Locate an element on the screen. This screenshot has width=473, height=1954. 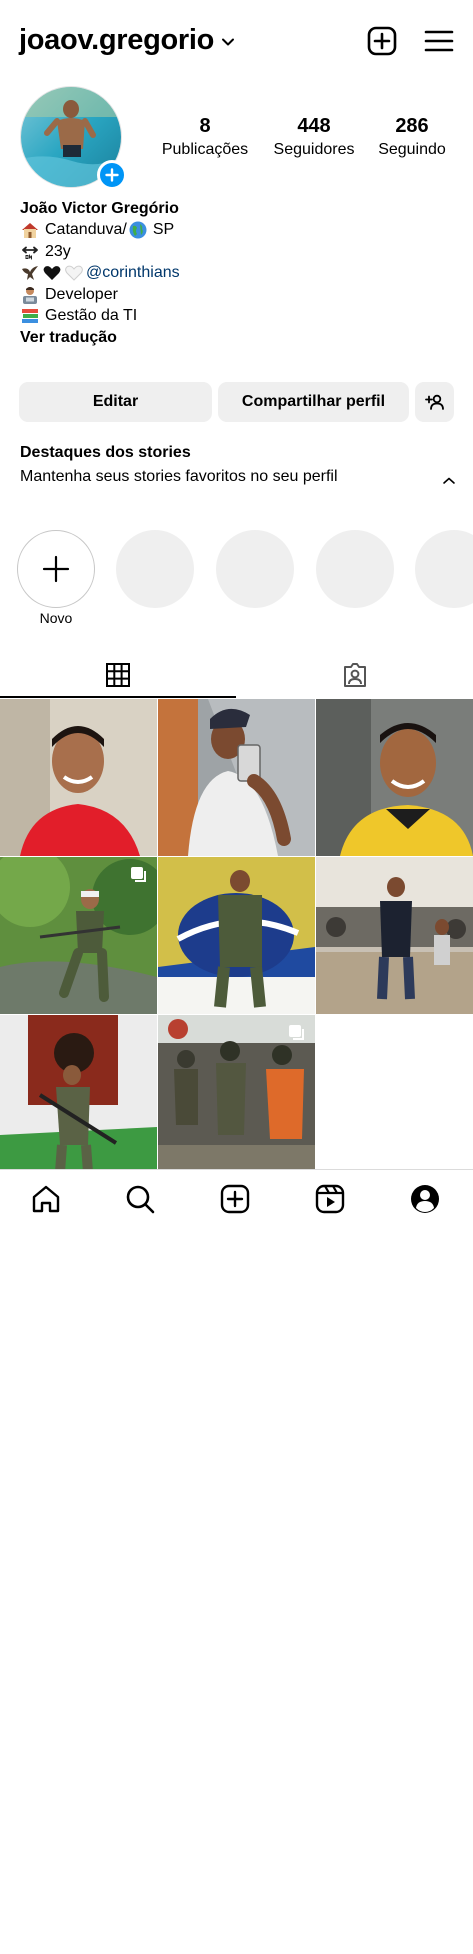
house-icon is located at coordinates (30, 231).